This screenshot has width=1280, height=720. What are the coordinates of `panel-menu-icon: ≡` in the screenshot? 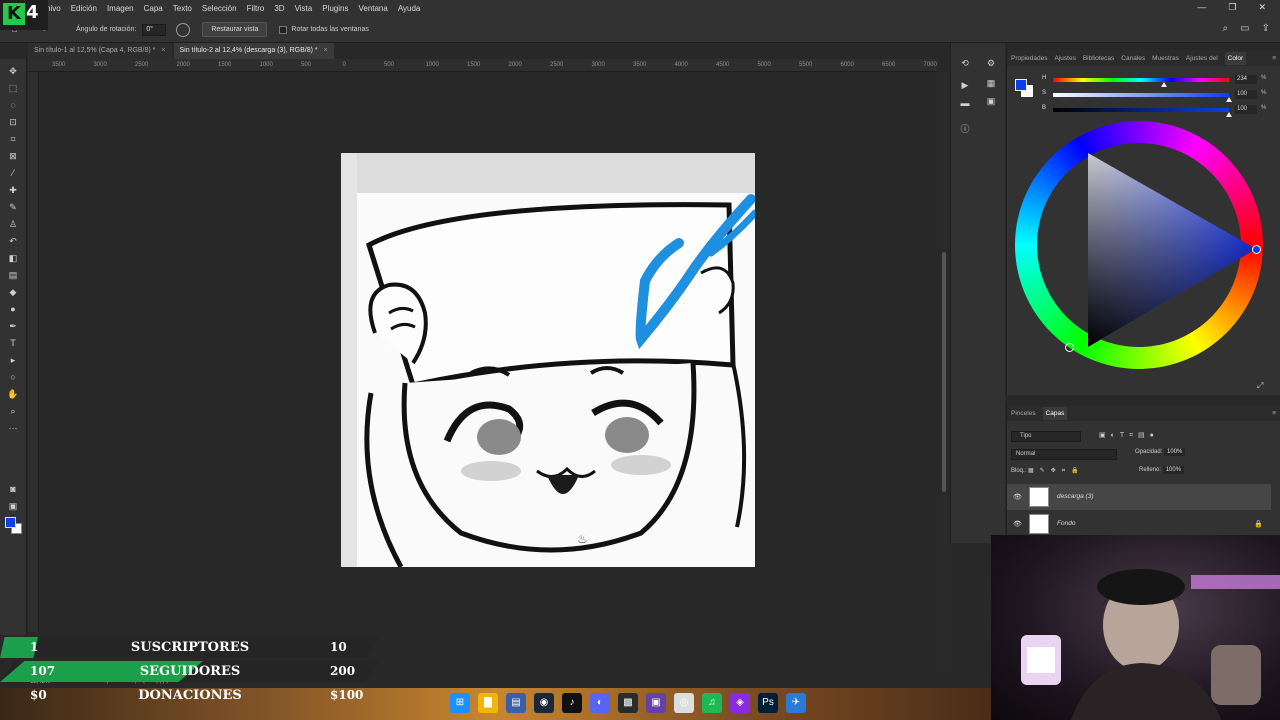 It's located at (1274, 58).